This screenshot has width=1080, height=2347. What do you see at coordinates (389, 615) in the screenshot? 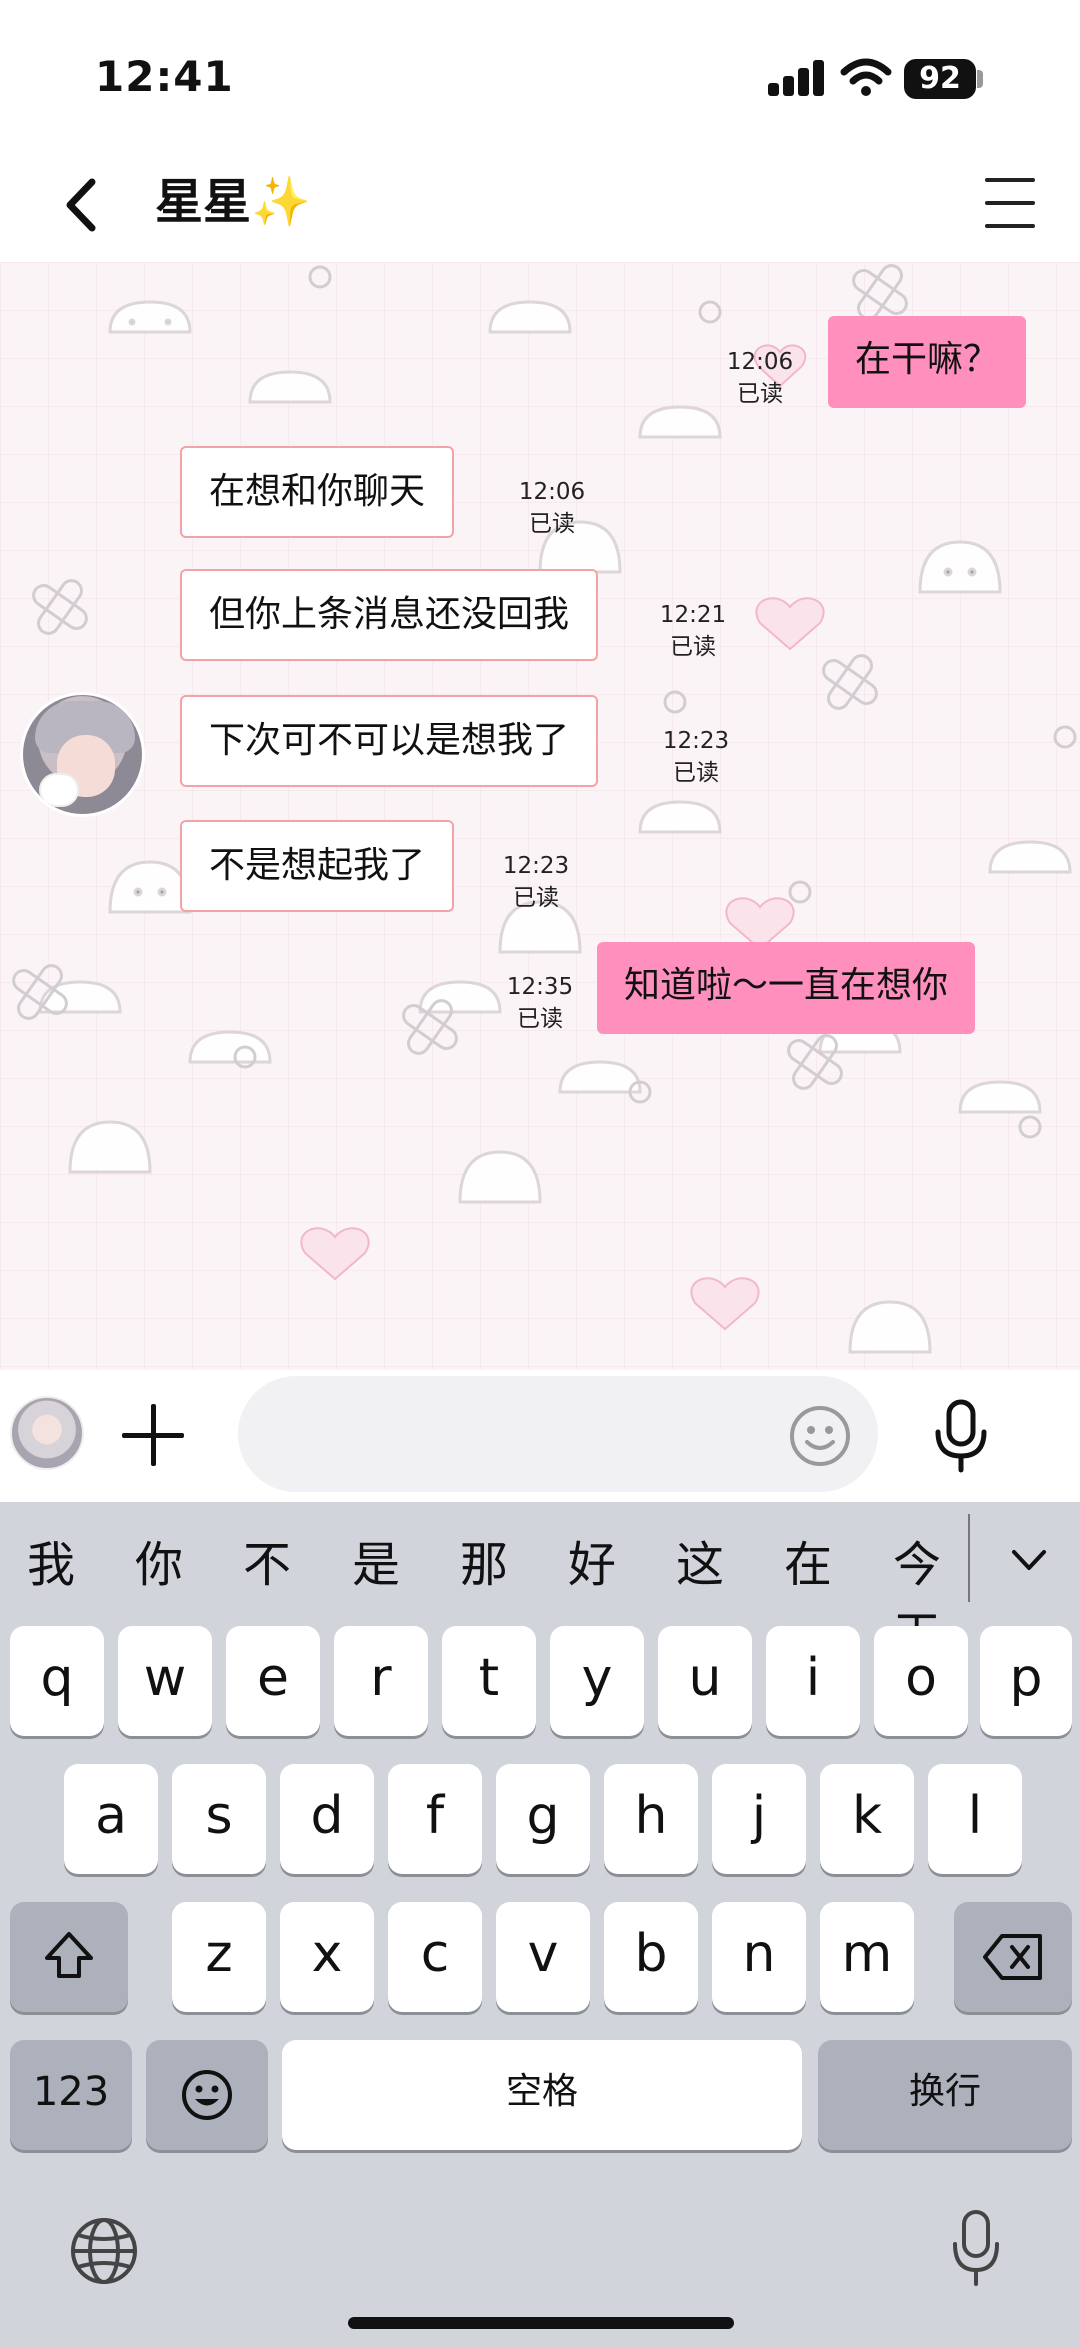
I see `message-bubble-incoming: 但你上条消息还没回我` at bounding box center [389, 615].